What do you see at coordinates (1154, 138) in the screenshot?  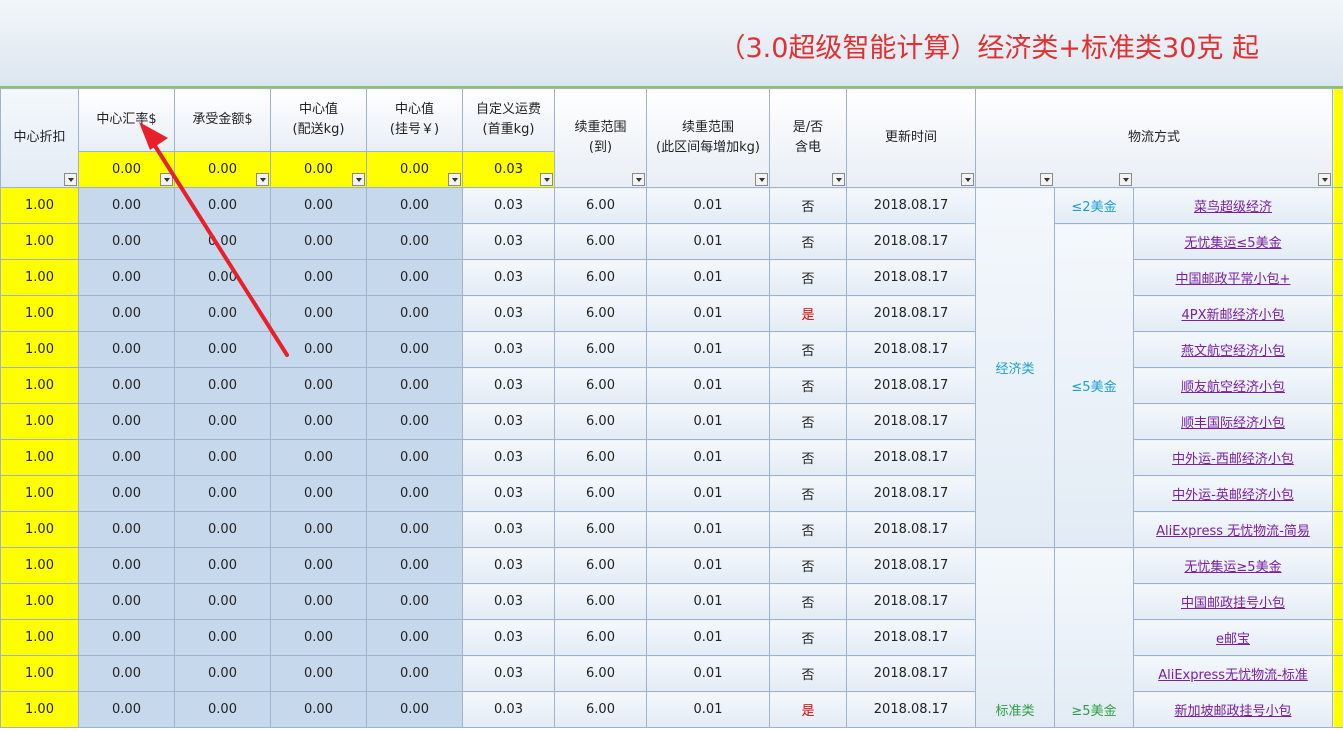 I see `header-logistics: 物流方式` at bounding box center [1154, 138].